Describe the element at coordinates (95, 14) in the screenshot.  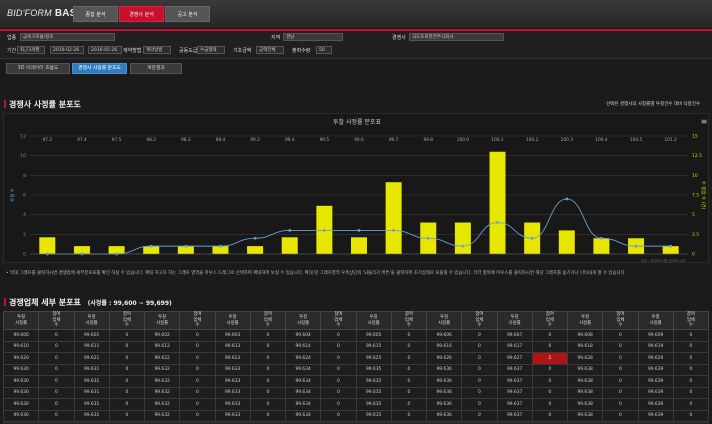
I see `tab-summary-analysis: 종합 분석` at that location.